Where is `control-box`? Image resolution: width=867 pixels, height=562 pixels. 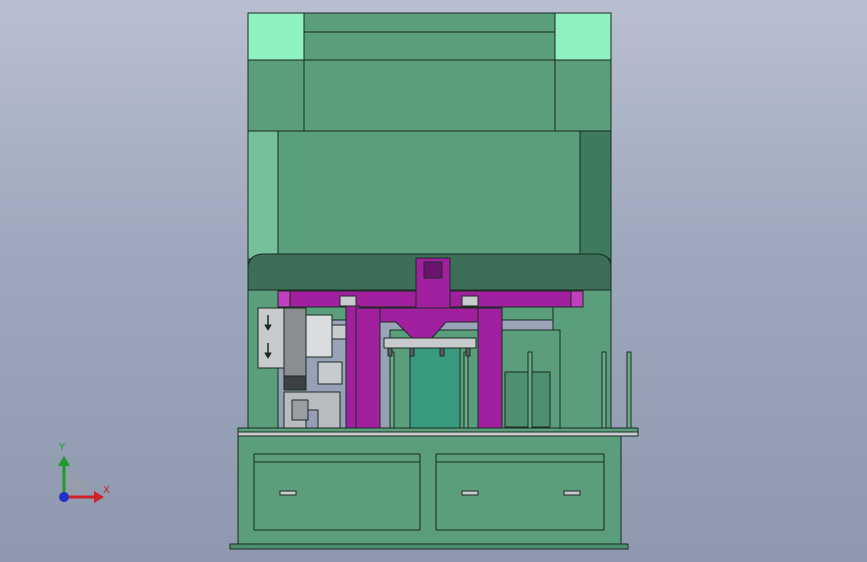
control-box is located at coordinates (271, 338).